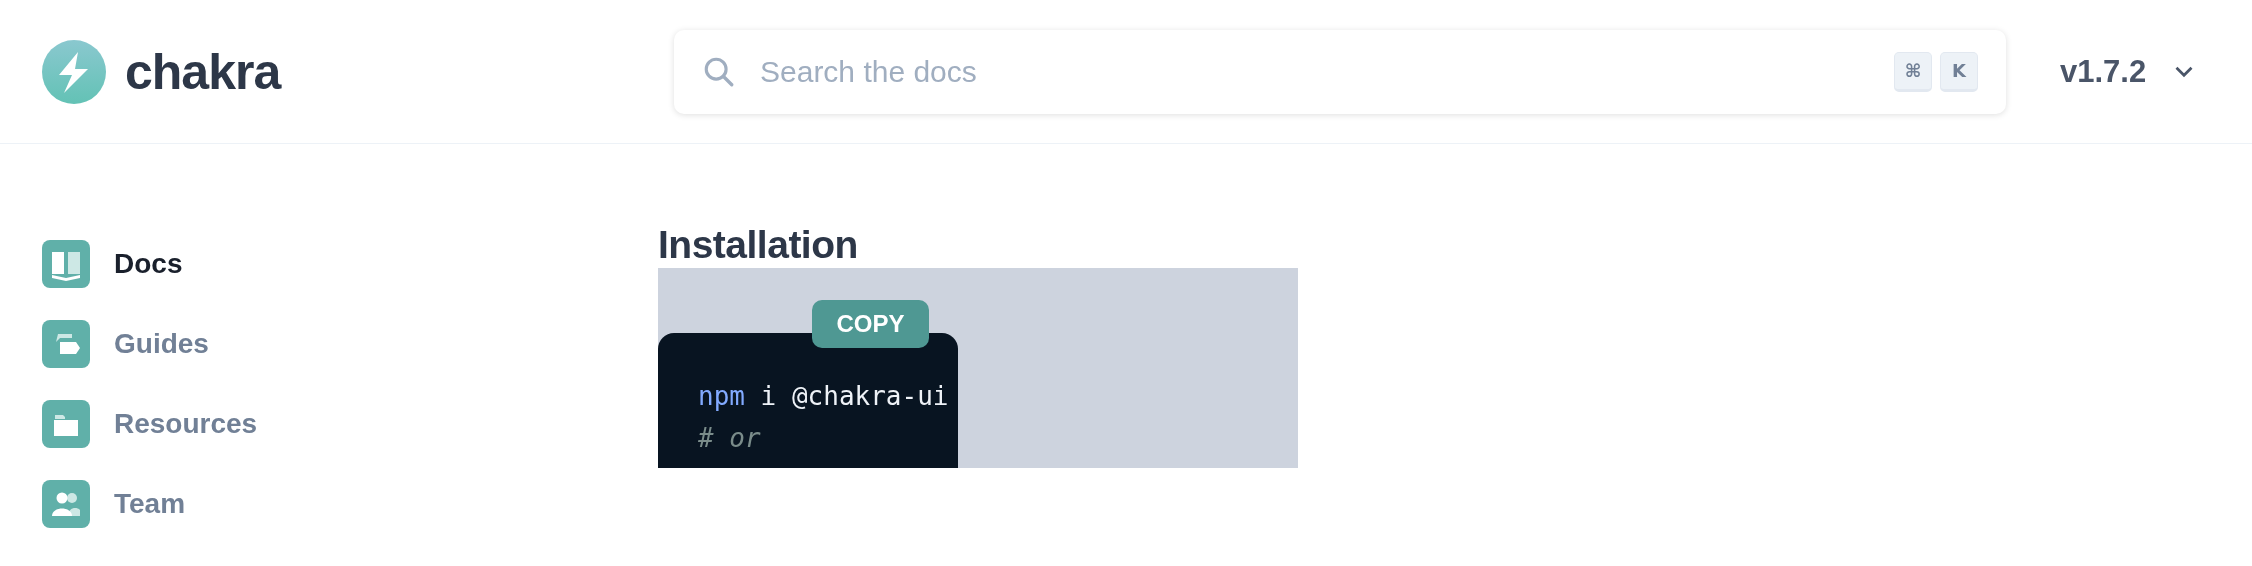 This screenshot has width=2252, height=566. Describe the element at coordinates (203, 71) in the screenshot. I see `logo-text: chakra` at that location.